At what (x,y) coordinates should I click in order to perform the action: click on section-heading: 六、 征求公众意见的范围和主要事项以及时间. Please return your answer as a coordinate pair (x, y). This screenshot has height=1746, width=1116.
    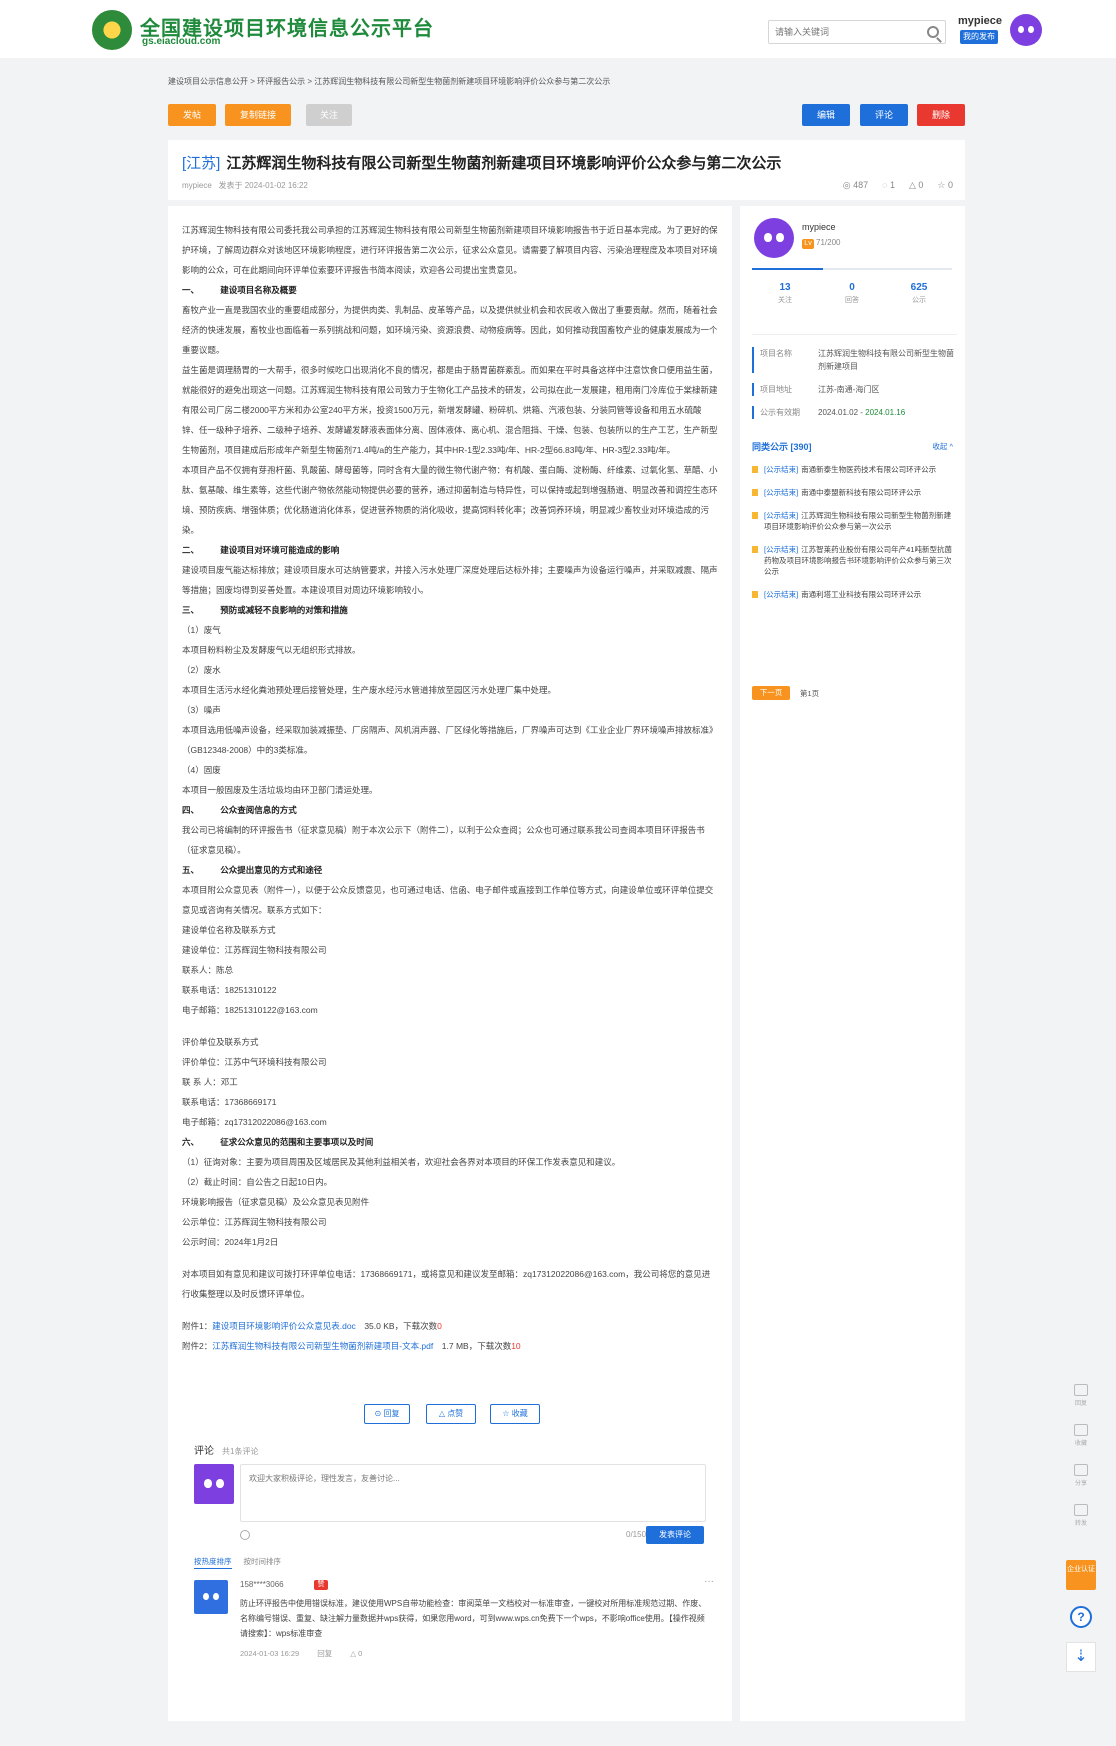
    Looking at the image, I should click on (278, 1142).